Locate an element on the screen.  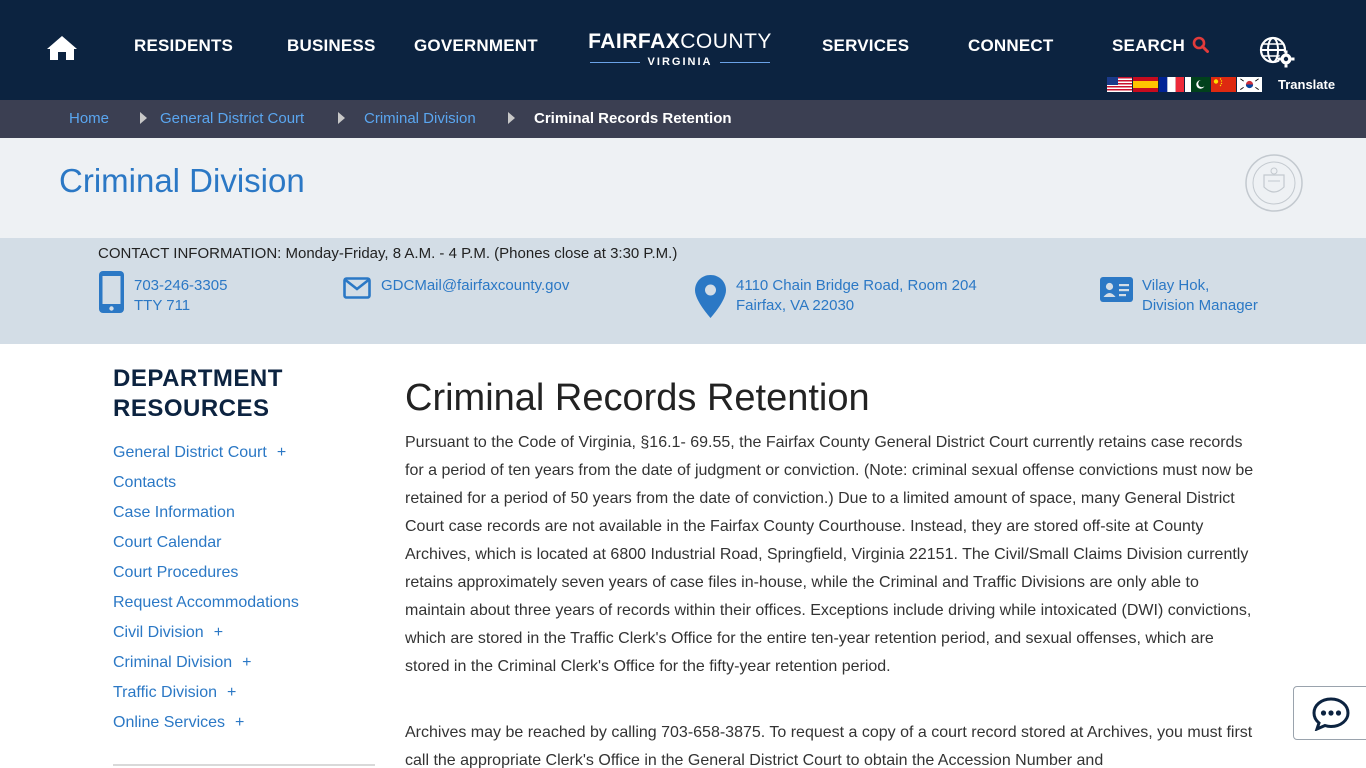
contact-address-line1: 4110 Chain Bridge Road, Room 204 is located at coordinates (856, 286).